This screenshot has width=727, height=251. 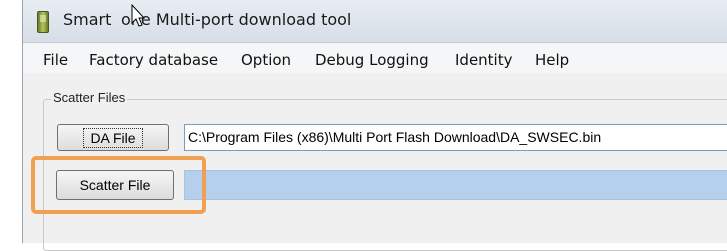 What do you see at coordinates (266, 60) in the screenshot?
I see `menu-option: Option` at bounding box center [266, 60].